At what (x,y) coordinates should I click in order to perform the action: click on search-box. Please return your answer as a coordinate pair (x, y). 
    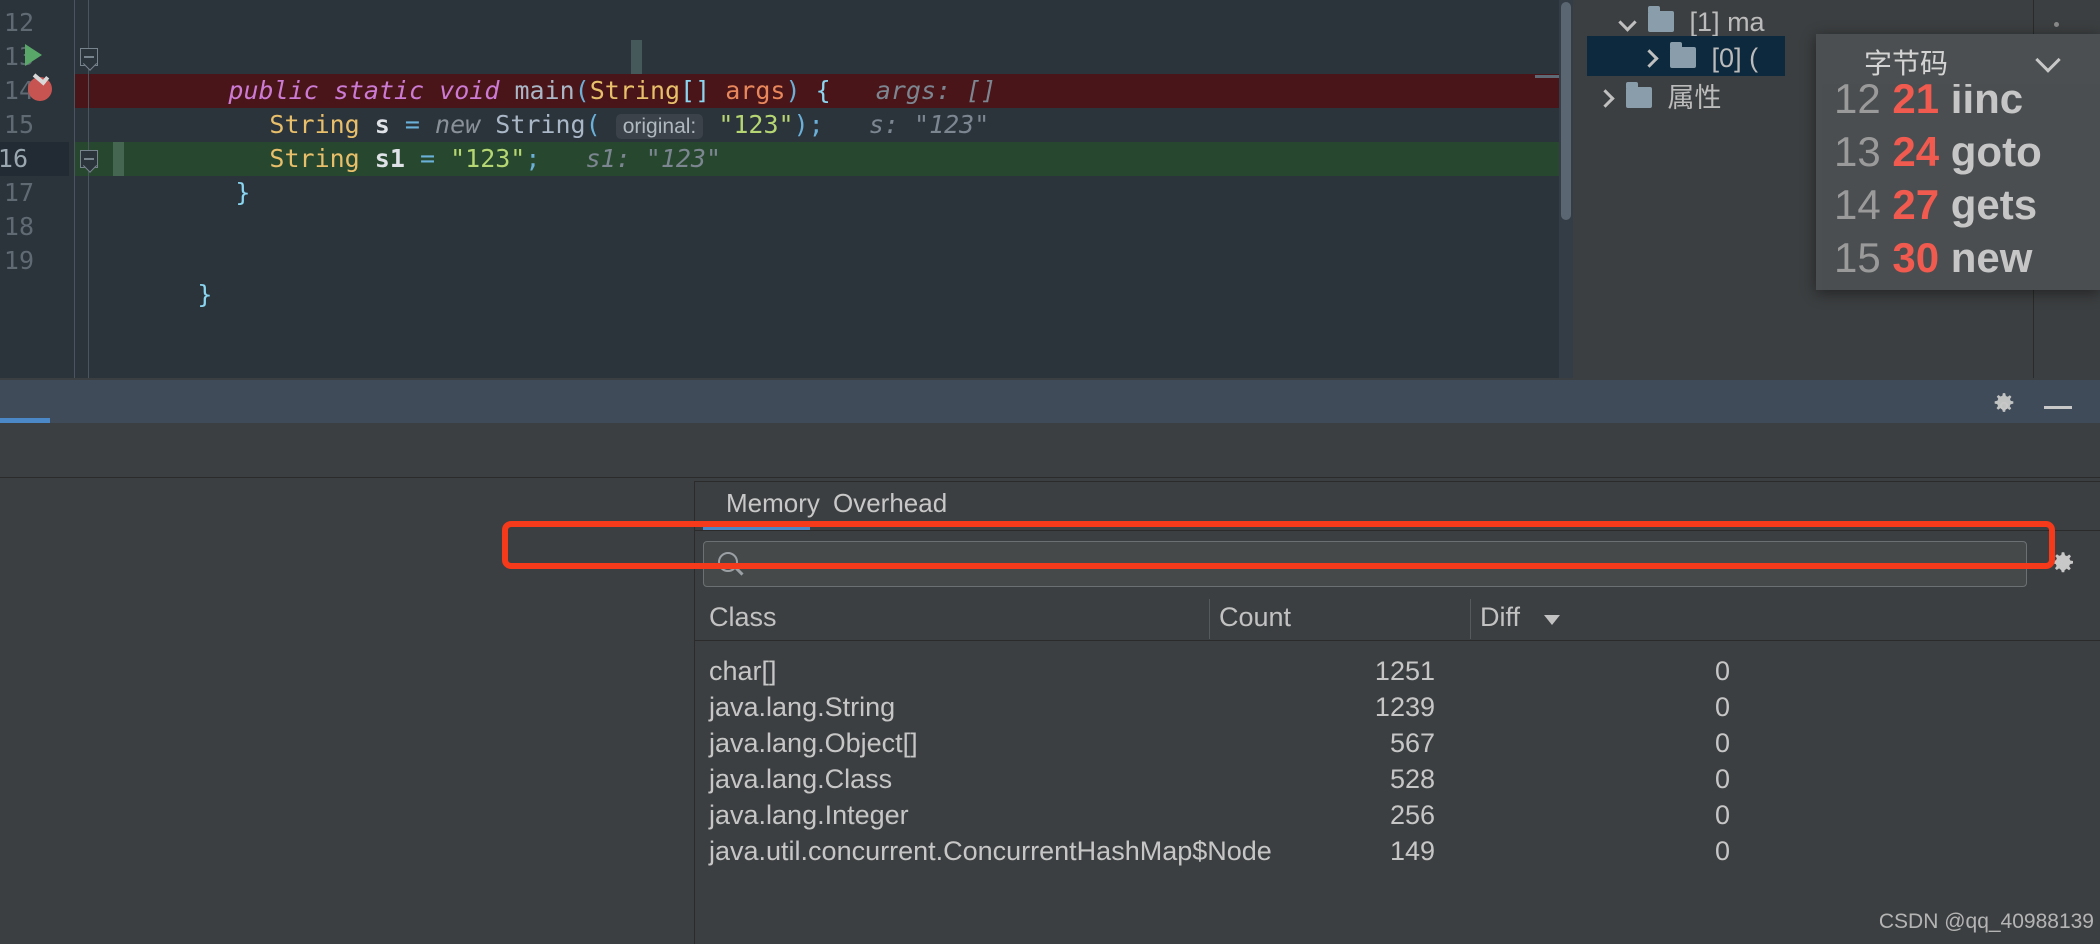
    Looking at the image, I should click on (1365, 564).